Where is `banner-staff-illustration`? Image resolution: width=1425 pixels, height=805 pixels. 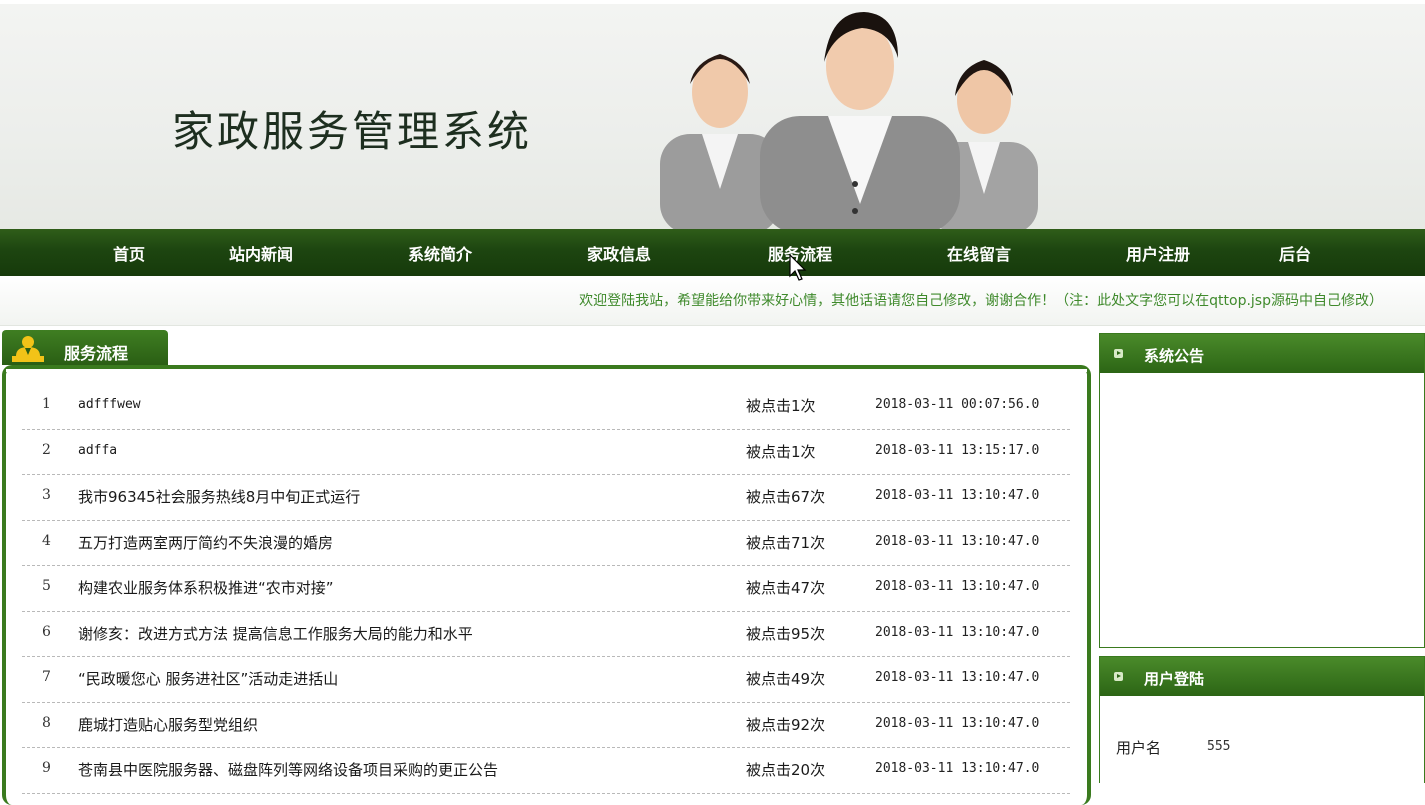
banner-staff-illustration is located at coordinates (849, 120).